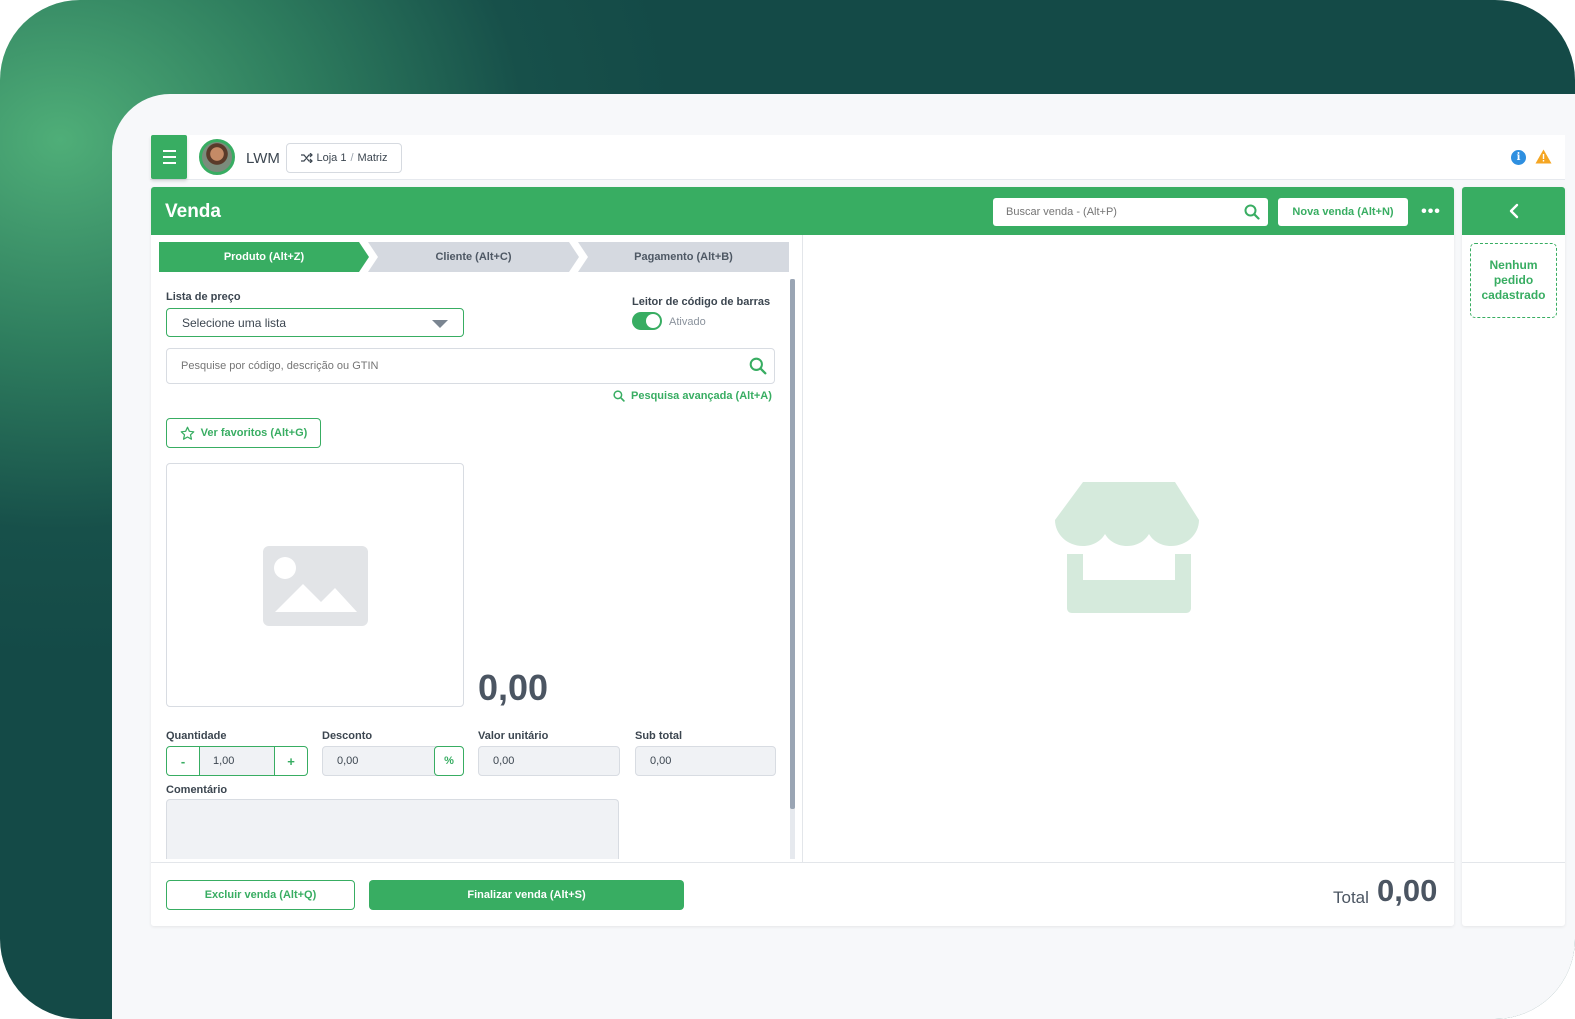 Image resolution: width=1575 pixels, height=1019 pixels. What do you see at coordinates (331, 158) in the screenshot?
I see `store-name: Loja 1` at bounding box center [331, 158].